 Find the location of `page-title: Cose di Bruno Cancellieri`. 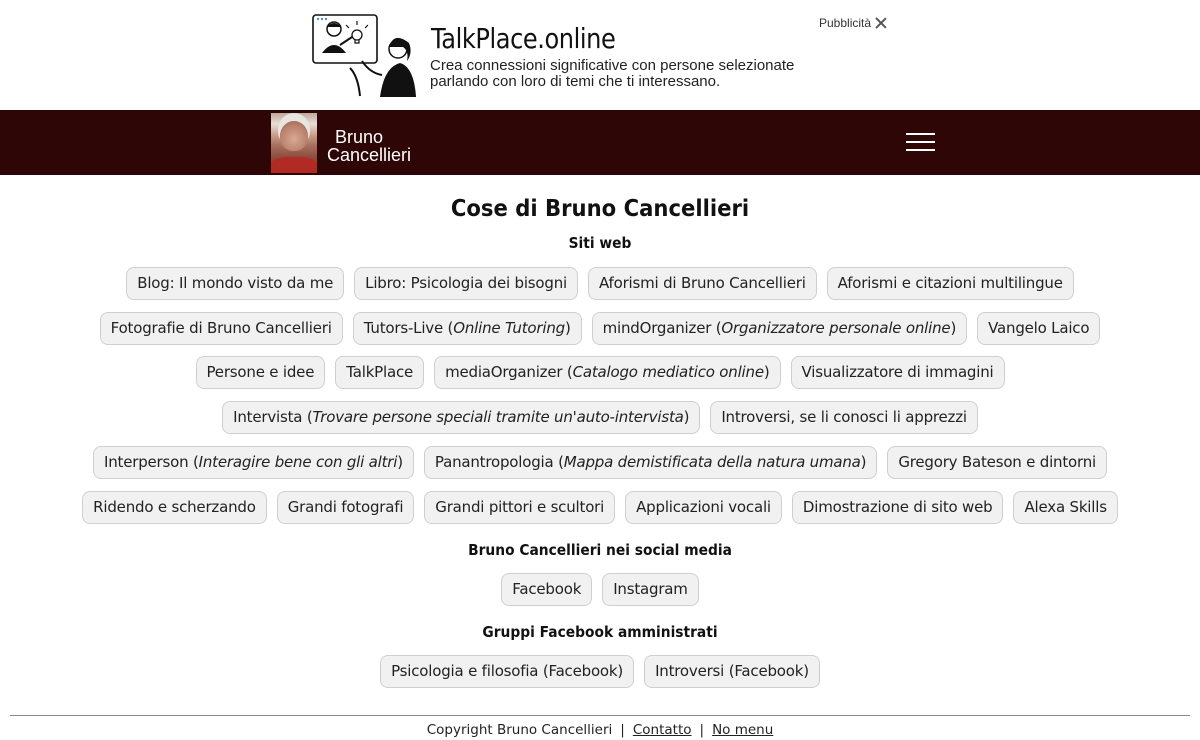

page-title: Cose di Bruno Cancellieri is located at coordinates (600, 209).